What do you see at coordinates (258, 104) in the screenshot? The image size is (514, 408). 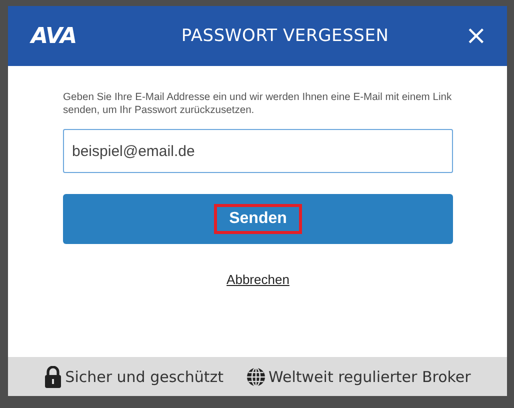 I see `instructions-text: Geben Sie Ihre E-Mail Addresse ein und wir werden Ihnen eine E-Mail mit einem Link senden, um Ihr Passwort zurückzusetzen.` at bounding box center [258, 104].